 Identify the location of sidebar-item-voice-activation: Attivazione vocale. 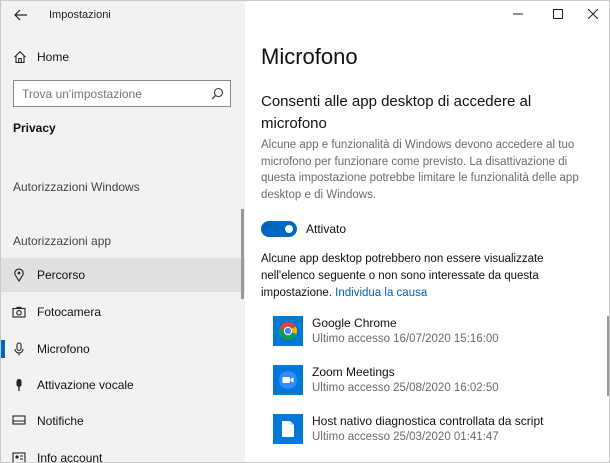
(123, 385).